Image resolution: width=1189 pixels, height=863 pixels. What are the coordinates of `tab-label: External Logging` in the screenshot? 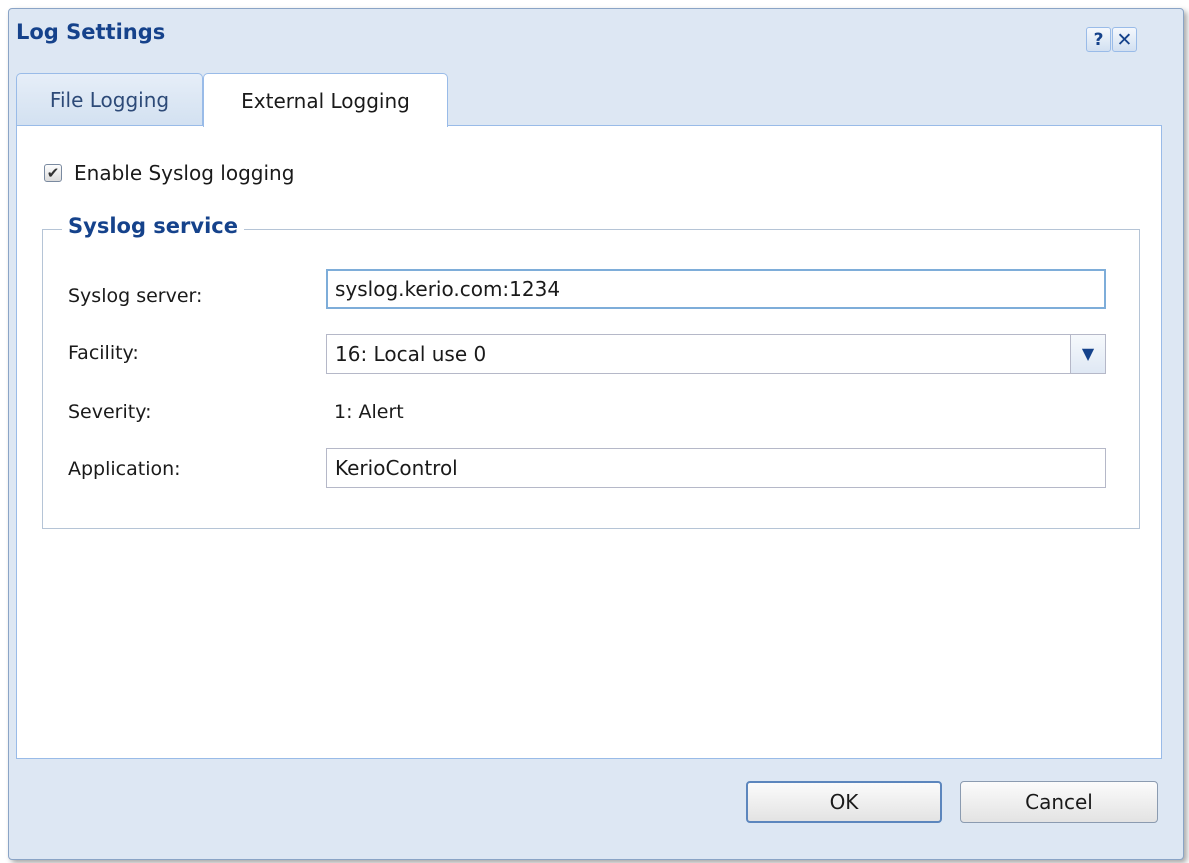 It's located at (325, 100).